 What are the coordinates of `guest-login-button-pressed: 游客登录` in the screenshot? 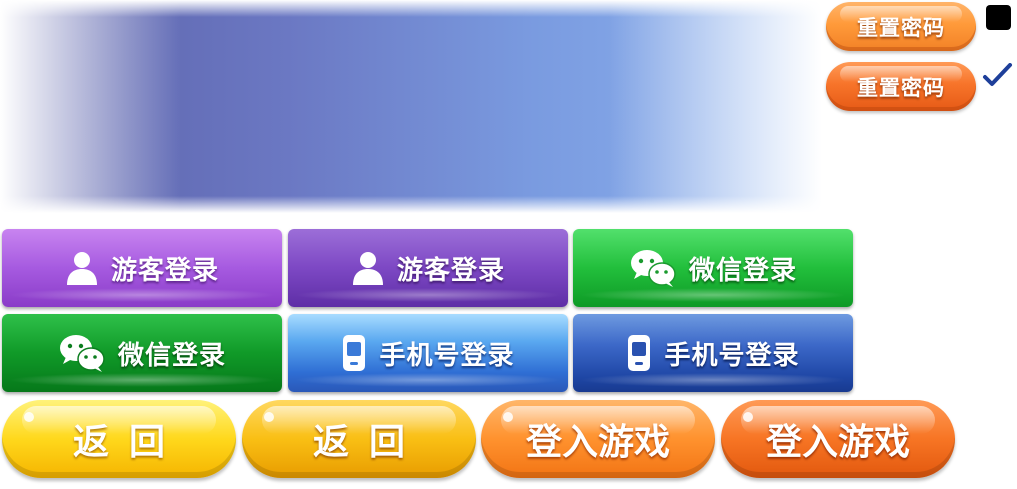 It's located at (428, 268).